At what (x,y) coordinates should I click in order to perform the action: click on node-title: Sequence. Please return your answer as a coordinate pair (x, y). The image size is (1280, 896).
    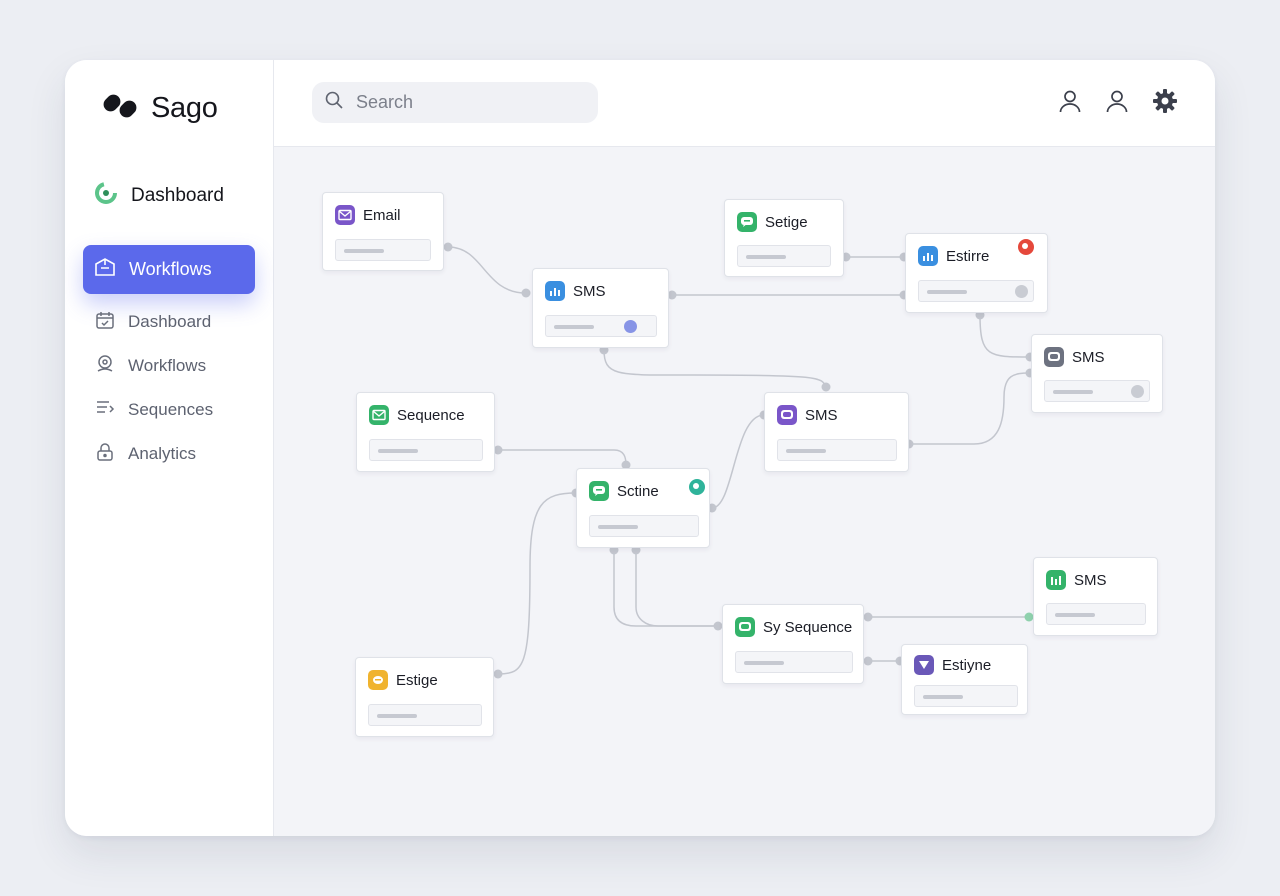
    Looking at the image, I should click on (431, 415).